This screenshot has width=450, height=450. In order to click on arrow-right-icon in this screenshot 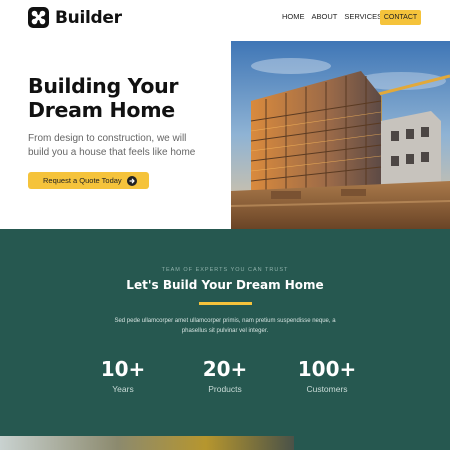, I will do `click(132, 180)`.